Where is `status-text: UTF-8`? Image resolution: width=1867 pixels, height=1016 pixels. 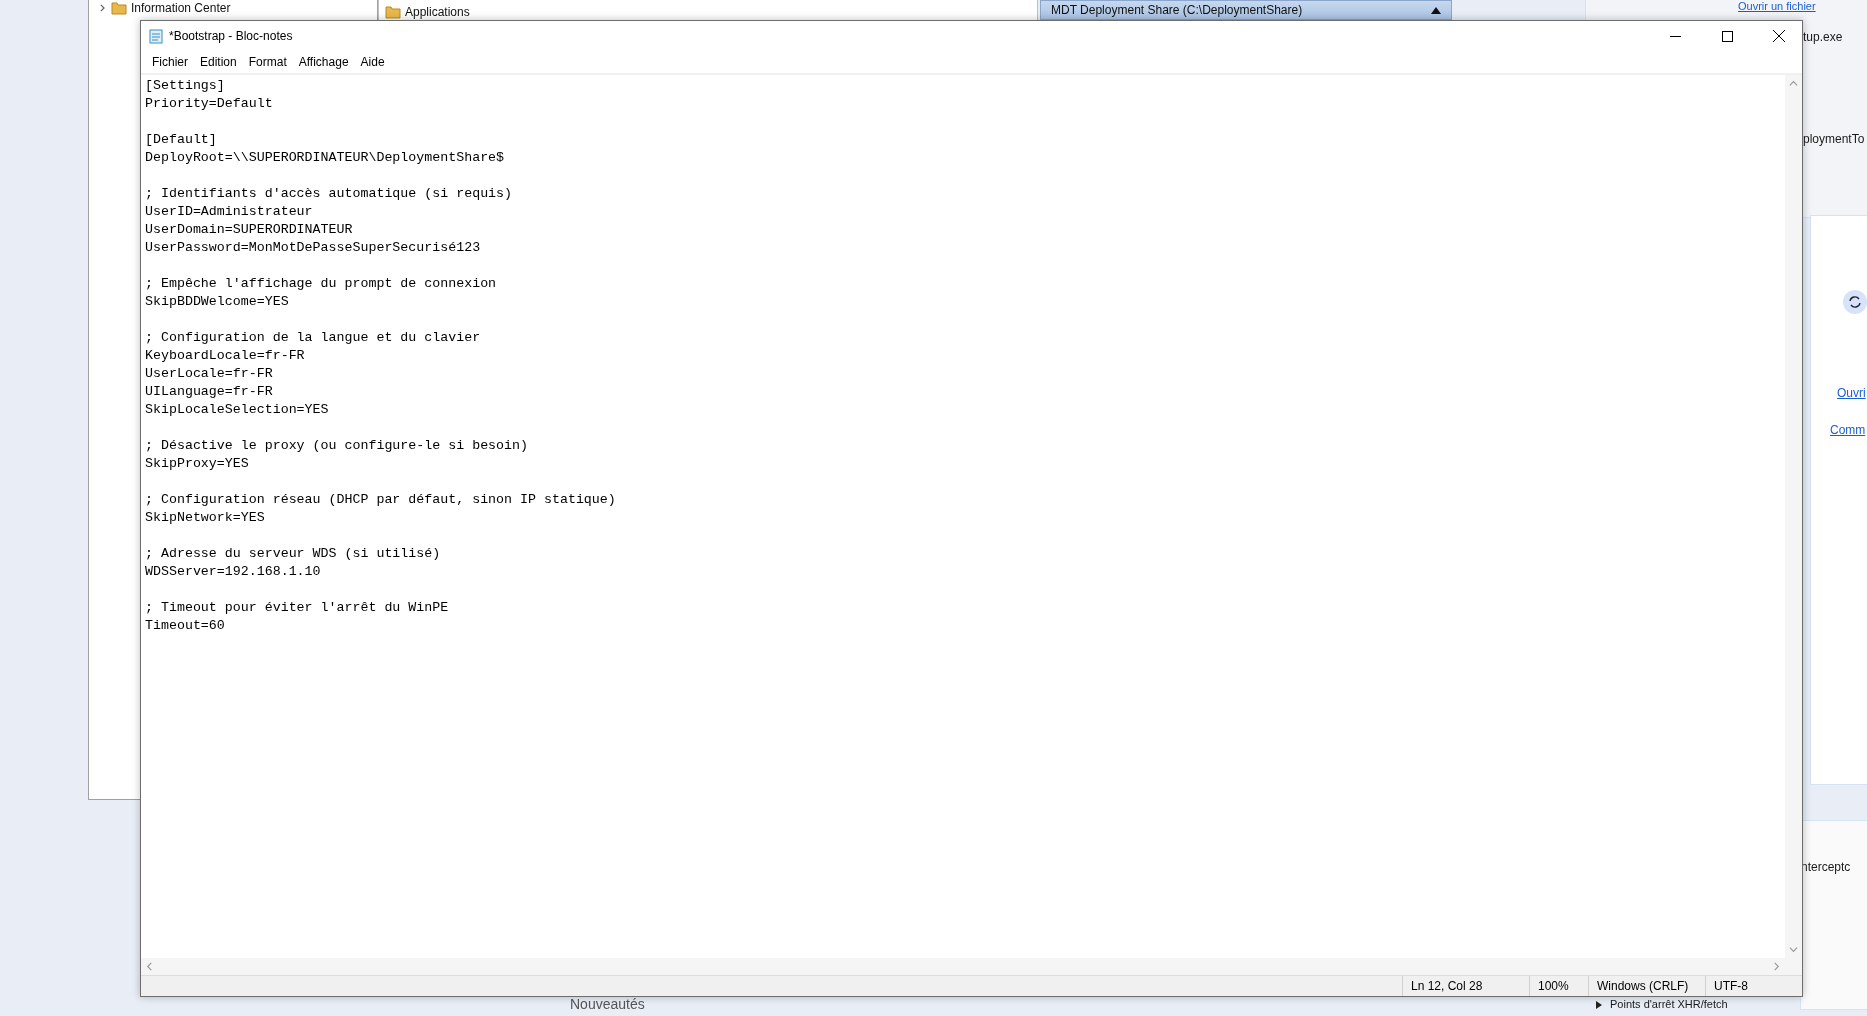 status-text: UTF-8 is located at coordinates (1753, 986).